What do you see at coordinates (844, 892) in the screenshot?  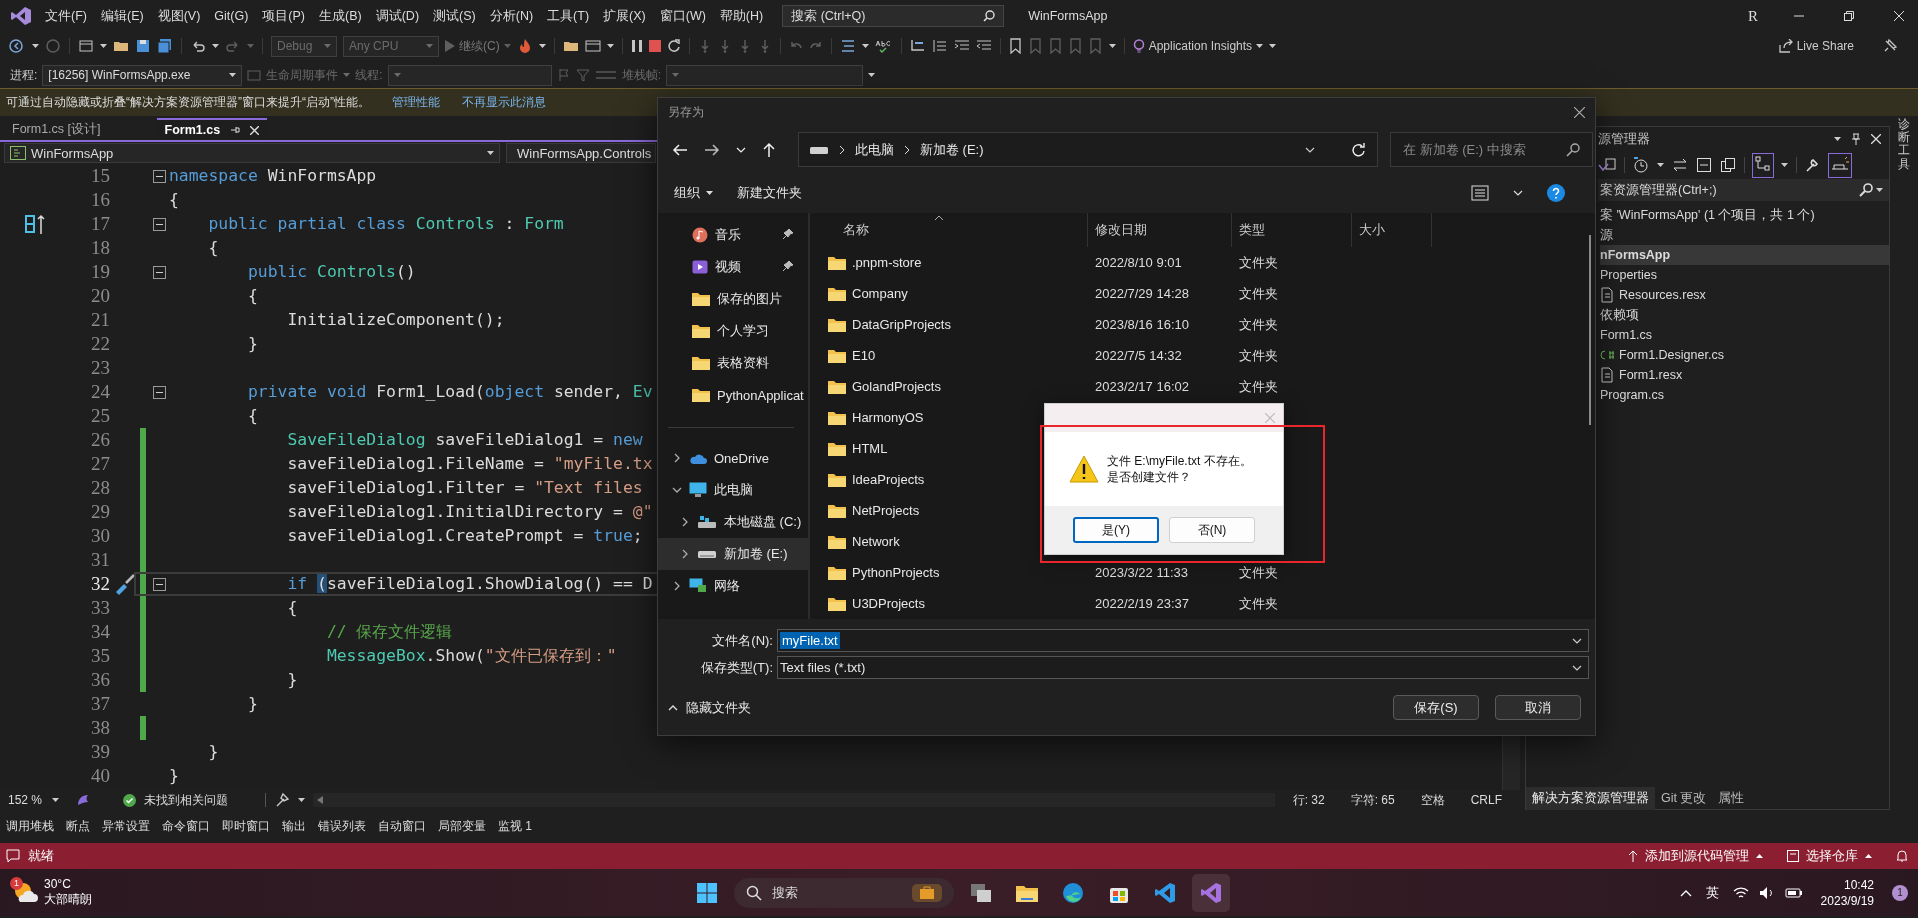 I see `search-field: 搜索` at bounding box center [844, 892].